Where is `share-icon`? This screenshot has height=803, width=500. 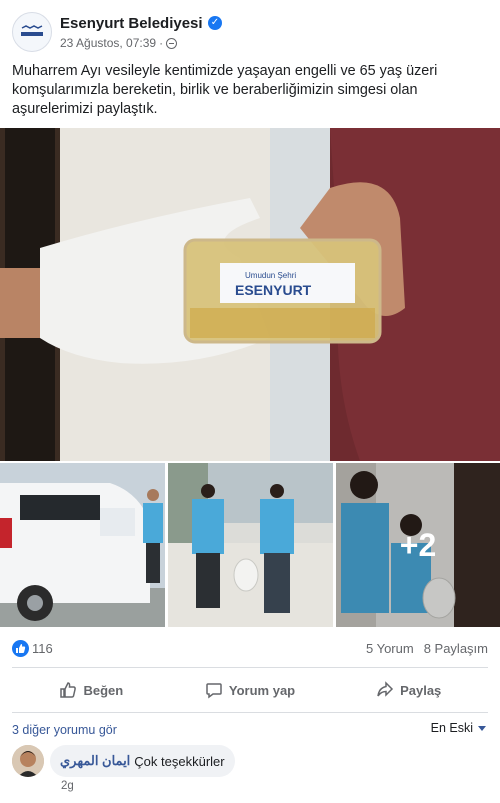
share-icon is located at coordinates (385, 689).